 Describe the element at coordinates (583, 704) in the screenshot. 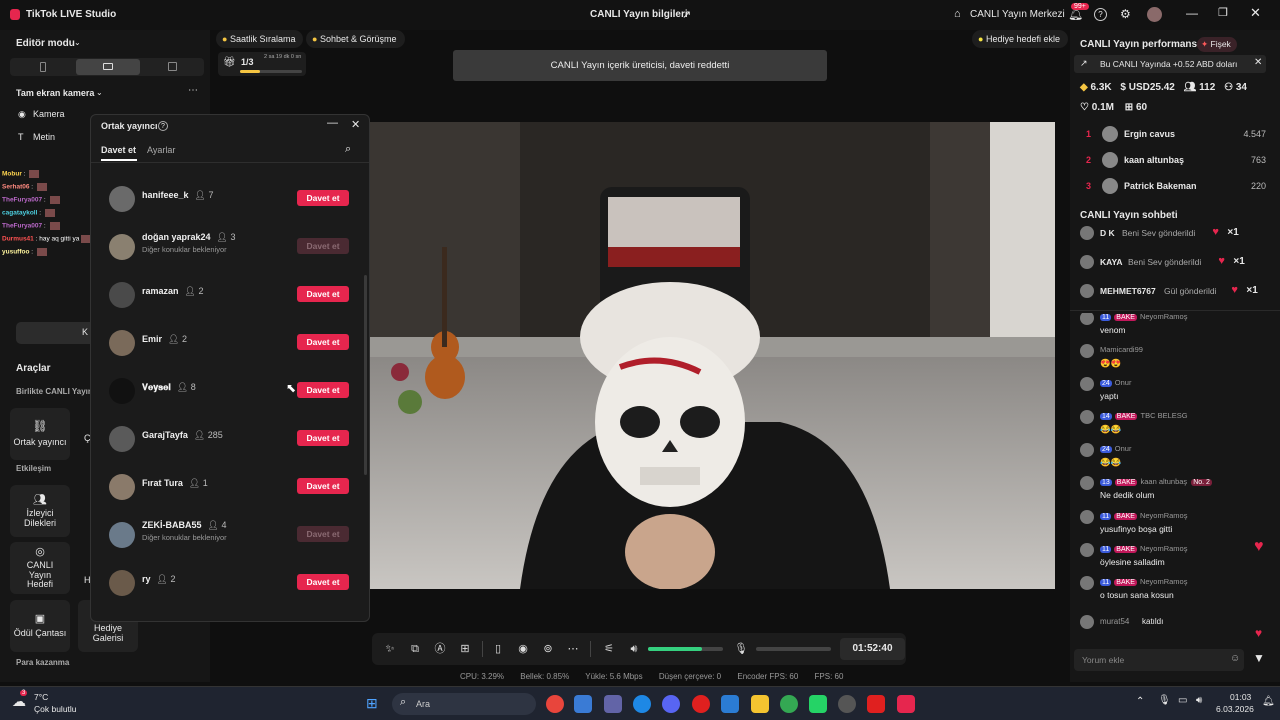

I see `store-icon` at that location.